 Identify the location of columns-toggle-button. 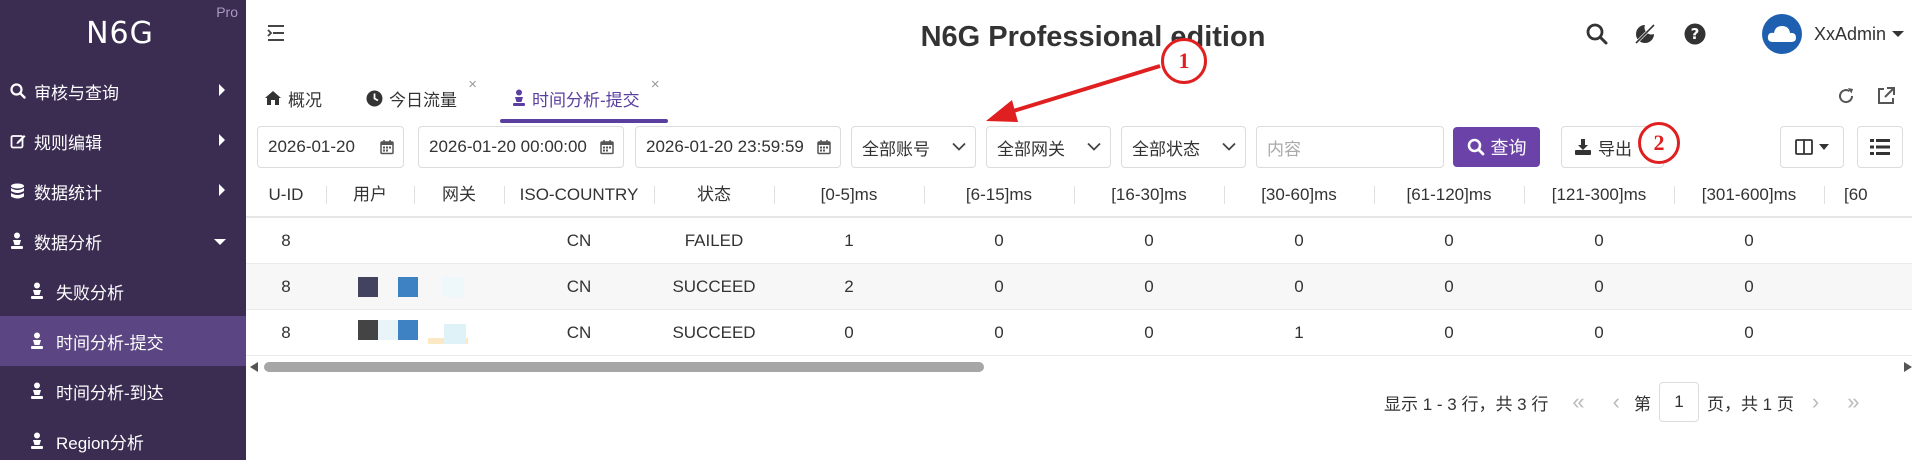
(1812, 147).